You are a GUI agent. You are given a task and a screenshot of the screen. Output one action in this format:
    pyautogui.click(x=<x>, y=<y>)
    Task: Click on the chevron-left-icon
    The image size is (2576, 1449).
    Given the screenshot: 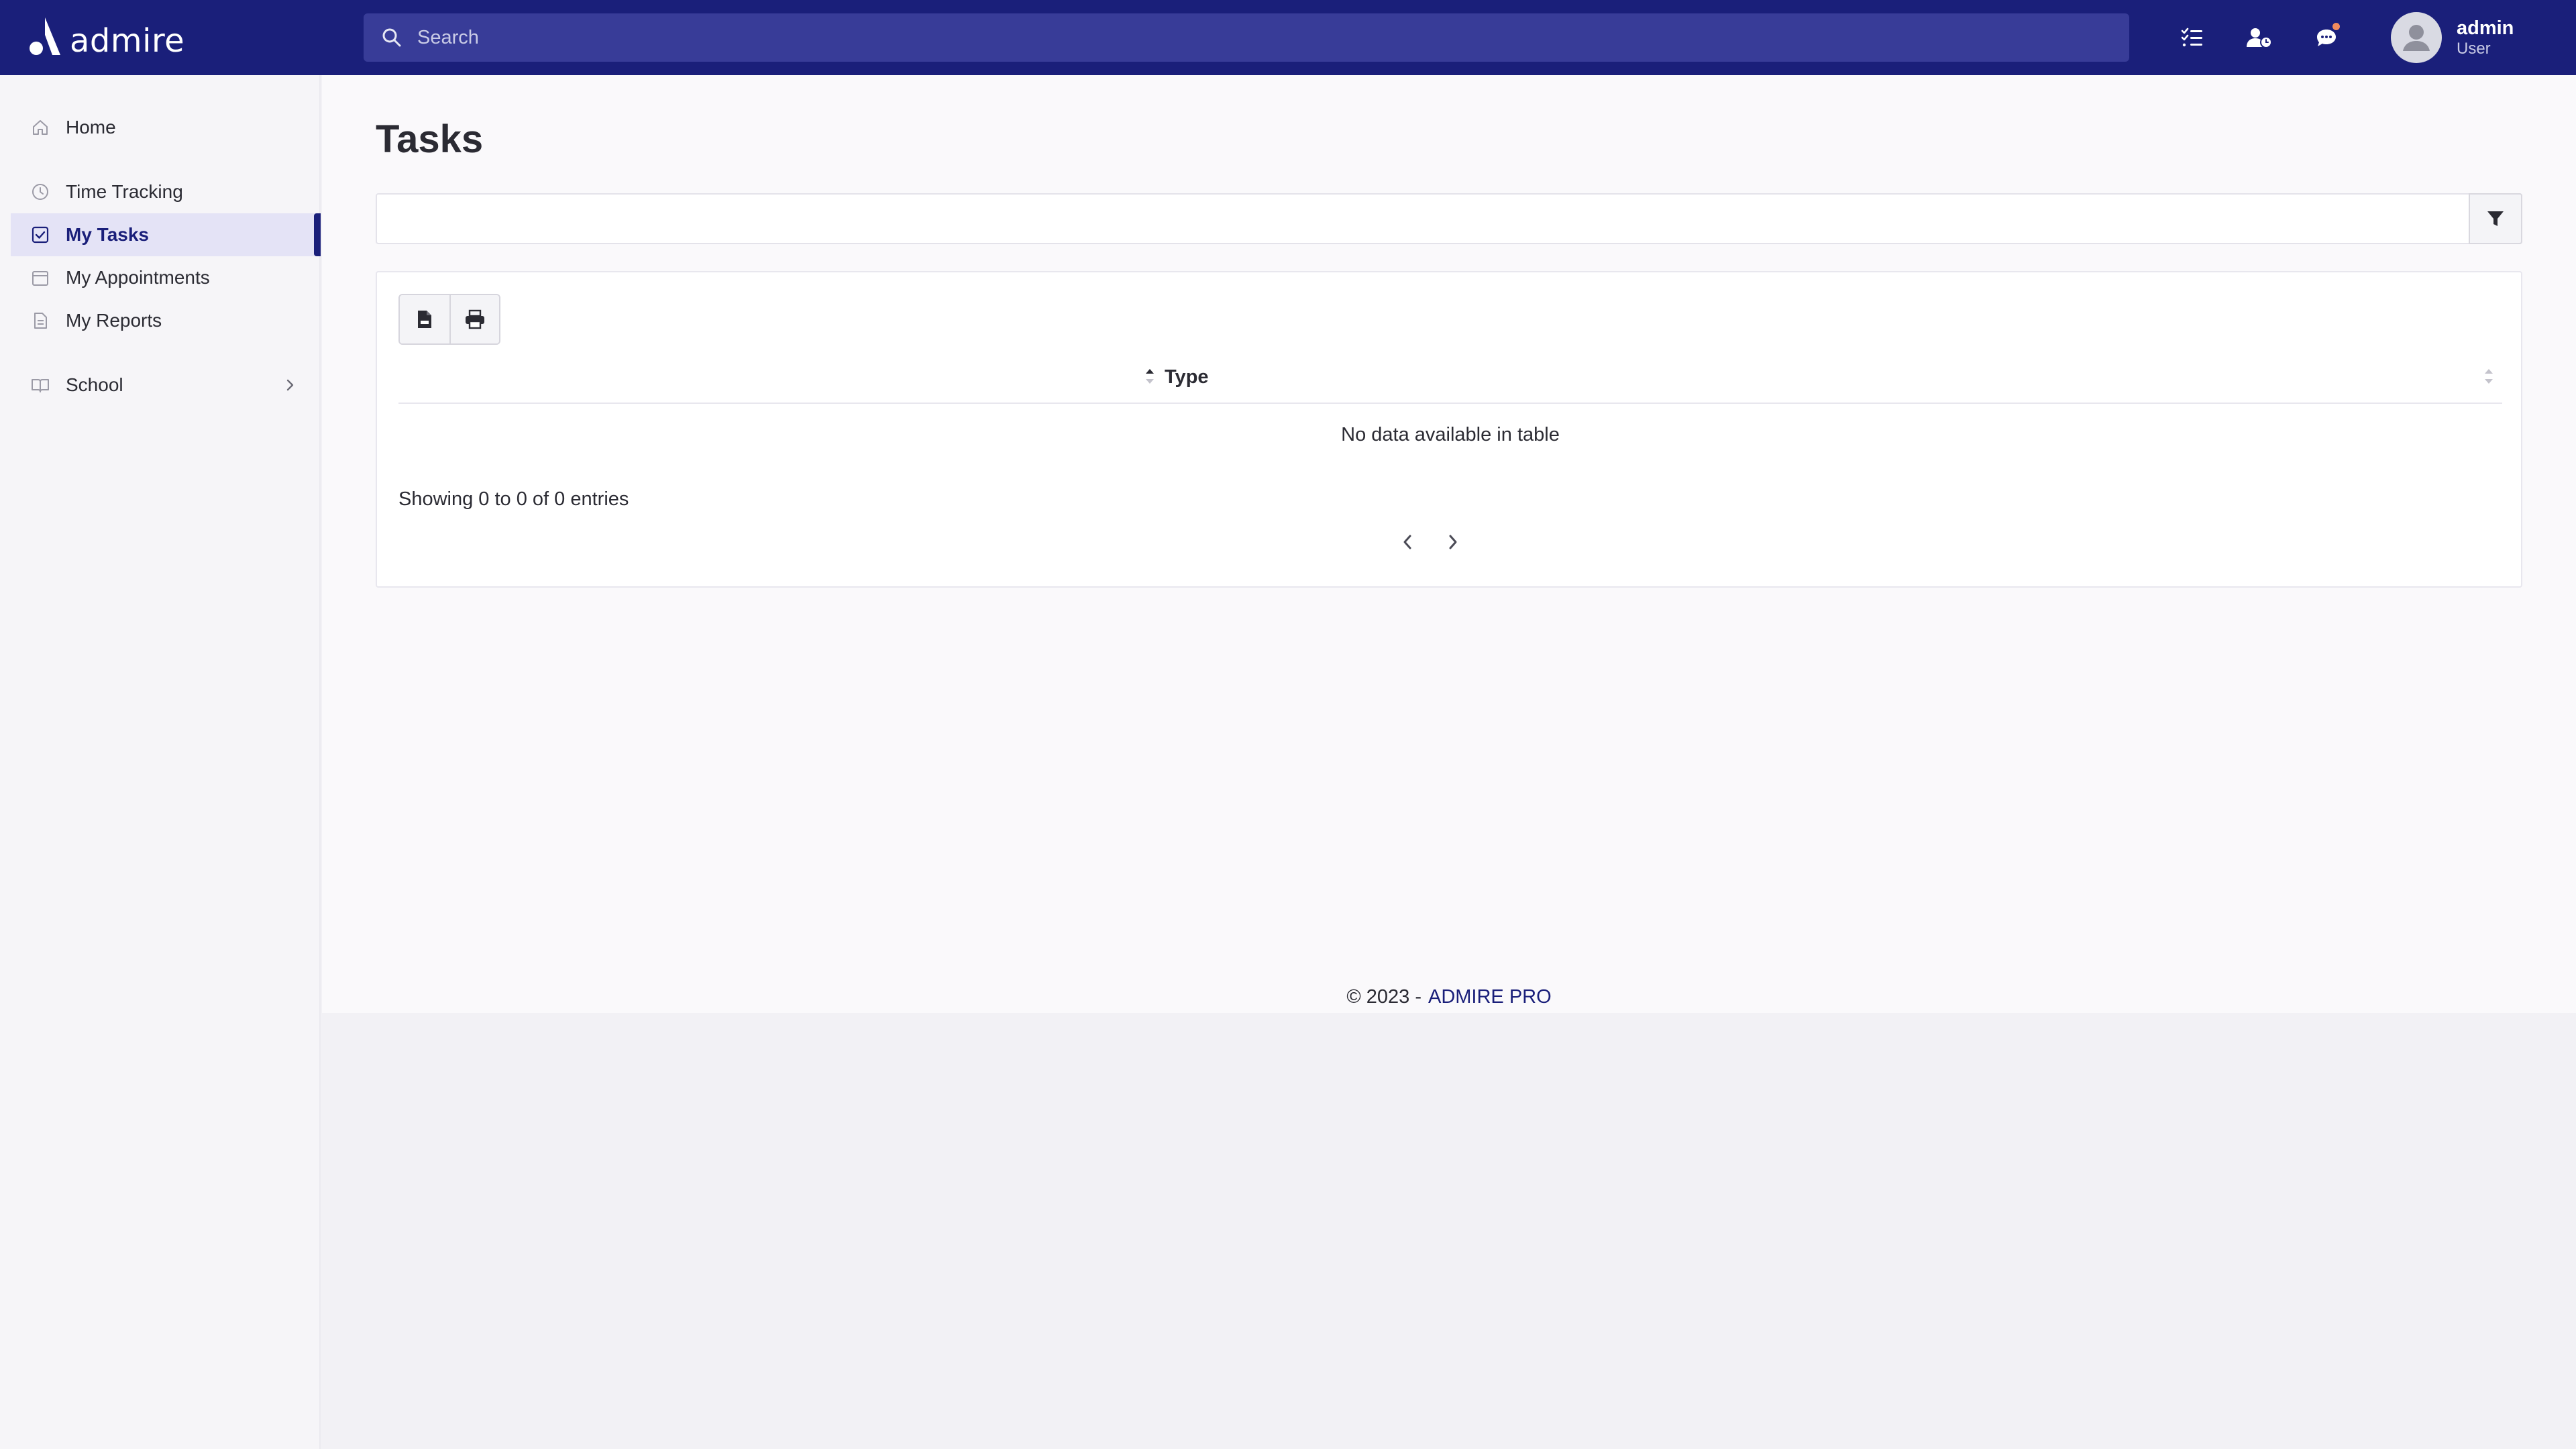 What is the action you would take?
    pyautogui.click(x=1407, y=542)
    